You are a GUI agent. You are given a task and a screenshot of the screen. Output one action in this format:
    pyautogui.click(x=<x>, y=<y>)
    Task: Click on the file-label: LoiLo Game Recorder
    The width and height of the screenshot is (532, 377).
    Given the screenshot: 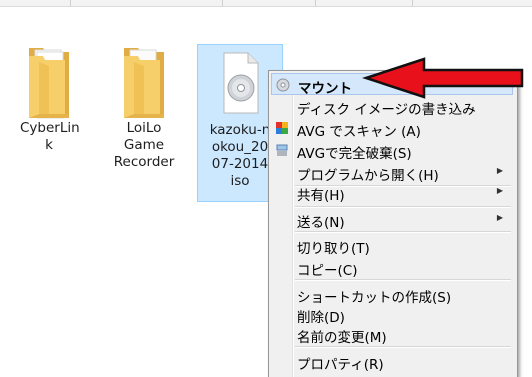 What is the action you would take?
    pyautogui.click(x=144, y=145)
    